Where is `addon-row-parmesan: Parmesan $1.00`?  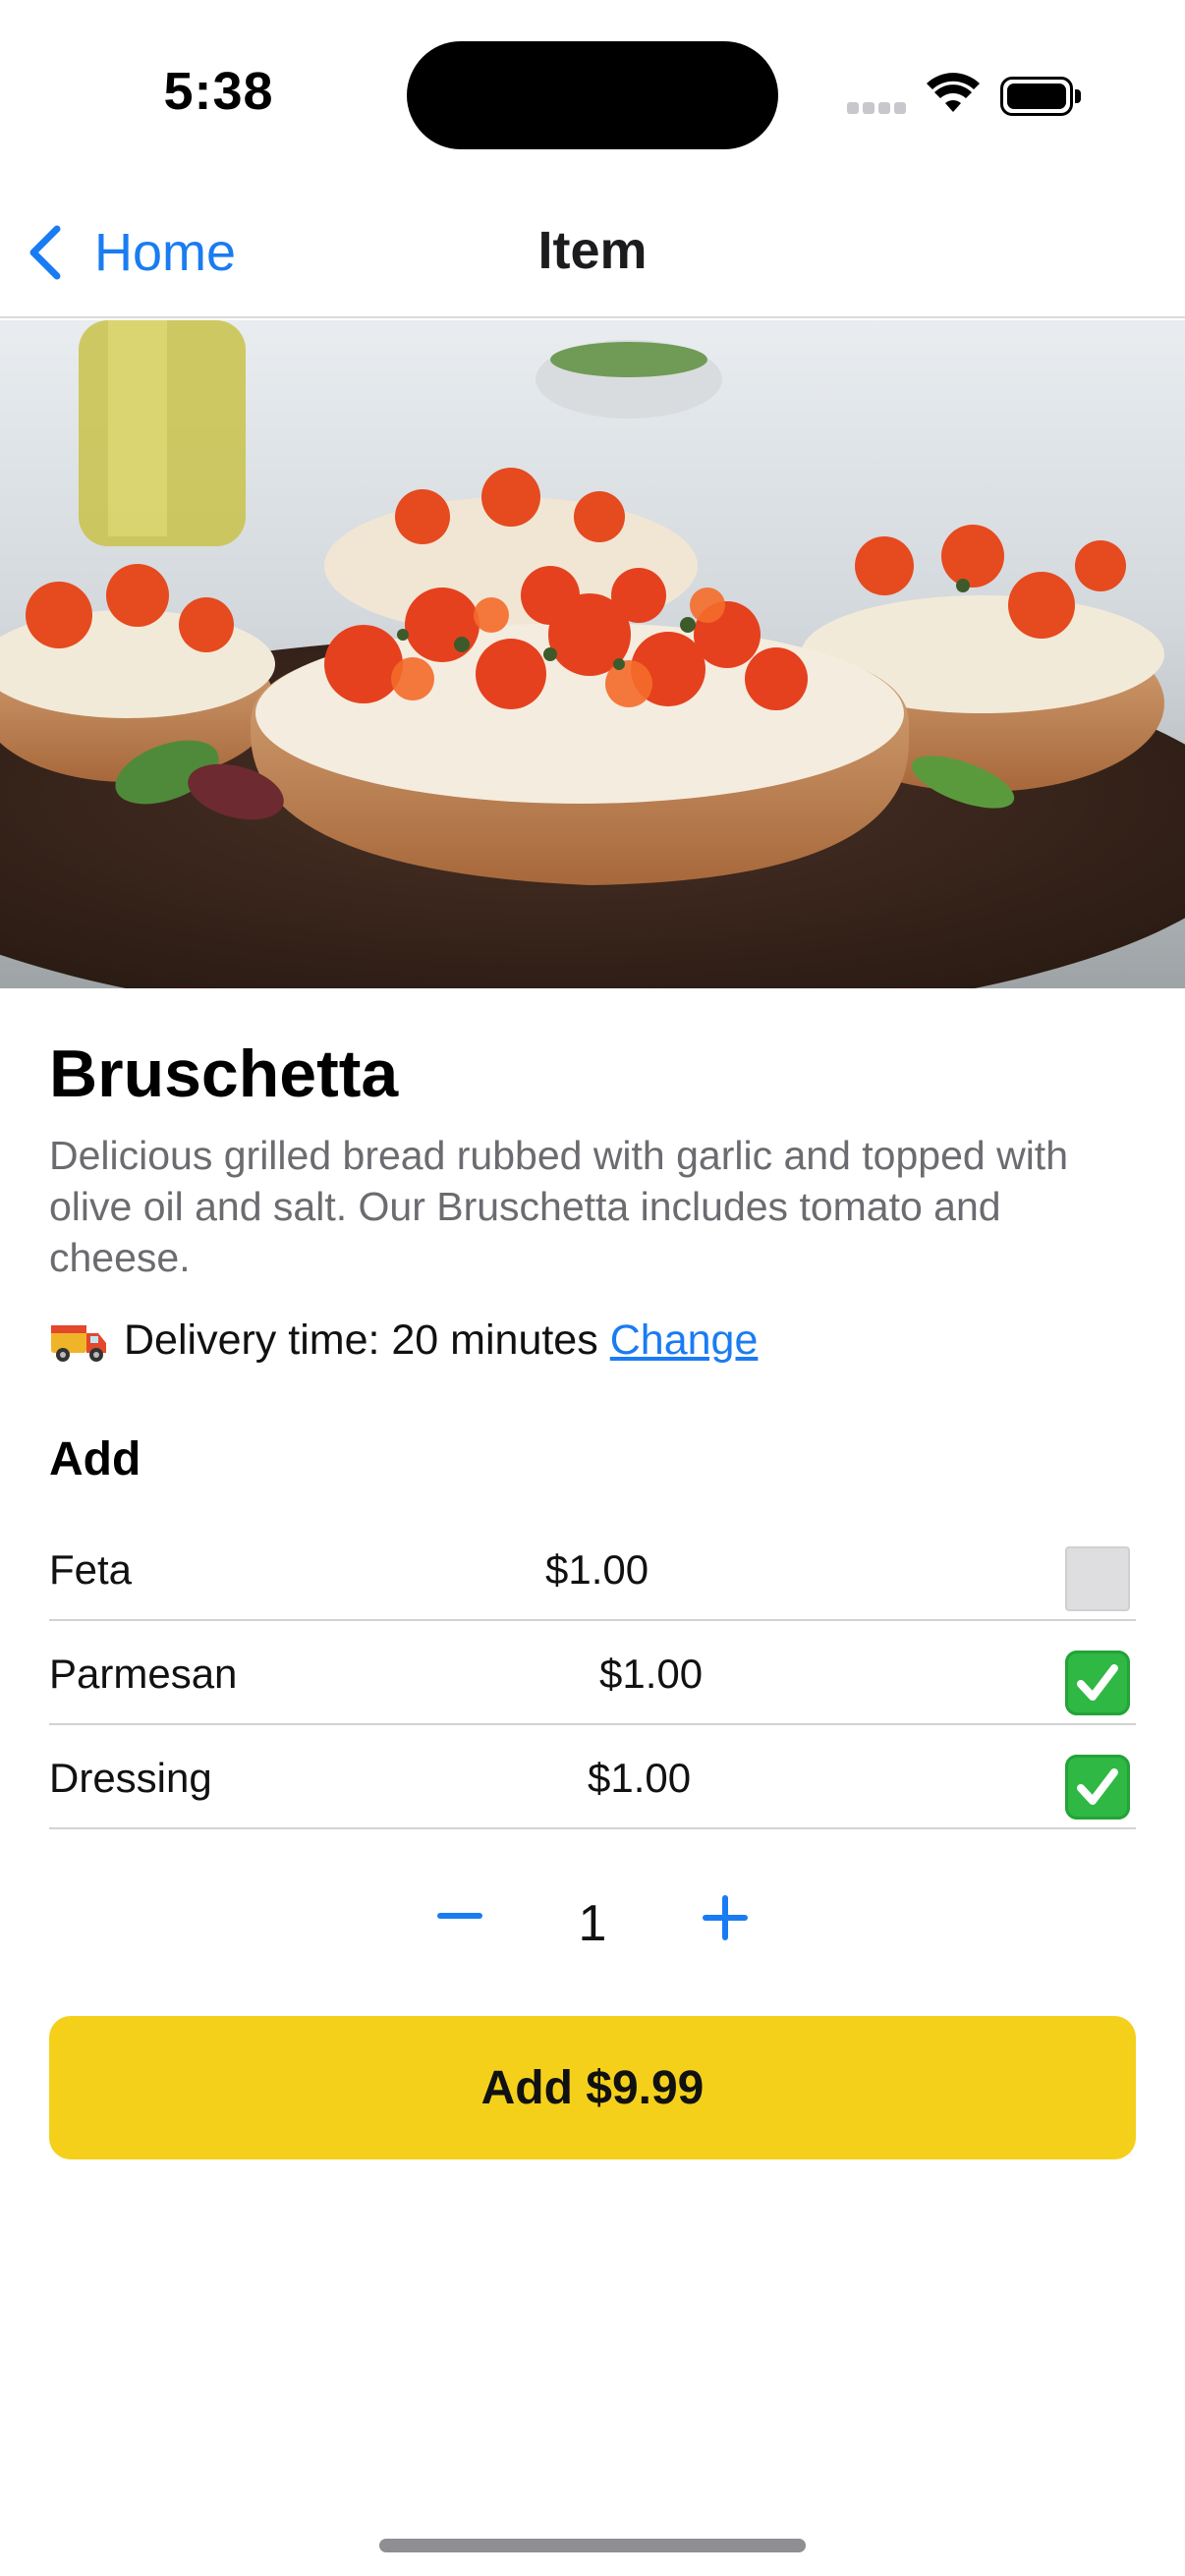
addon-row-parmesan: Parmesan $1.00 is located at coordinates (592, 1673).